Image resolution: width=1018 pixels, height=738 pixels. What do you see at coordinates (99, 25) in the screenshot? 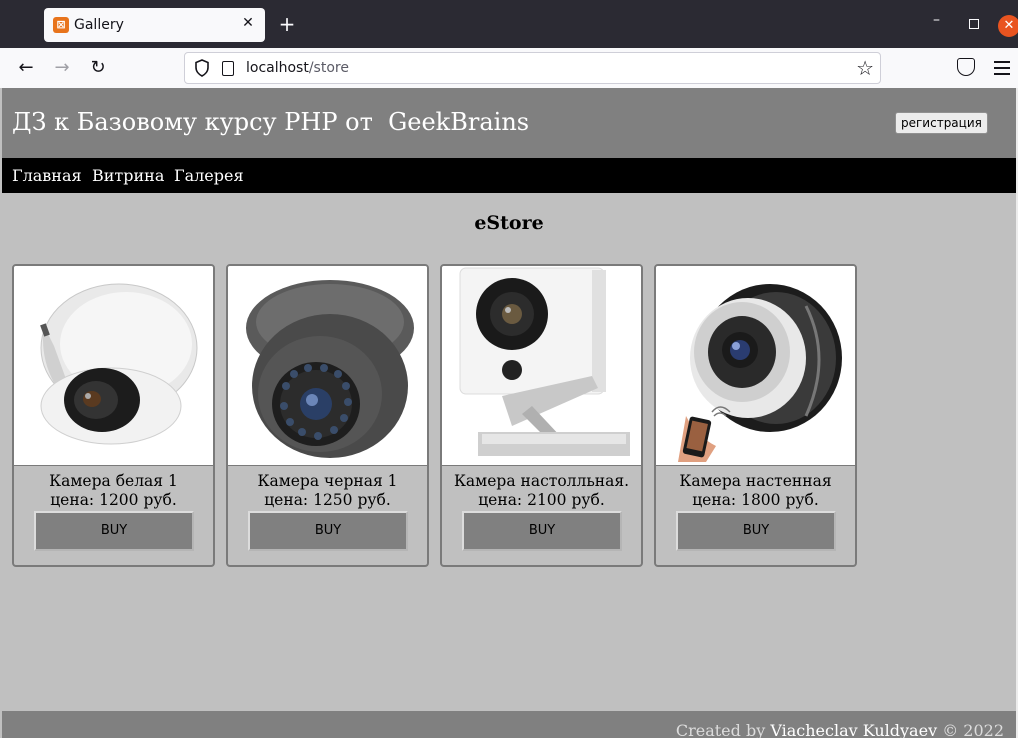
I see `tab-title: Gallery` at bounding box center [99, 25].